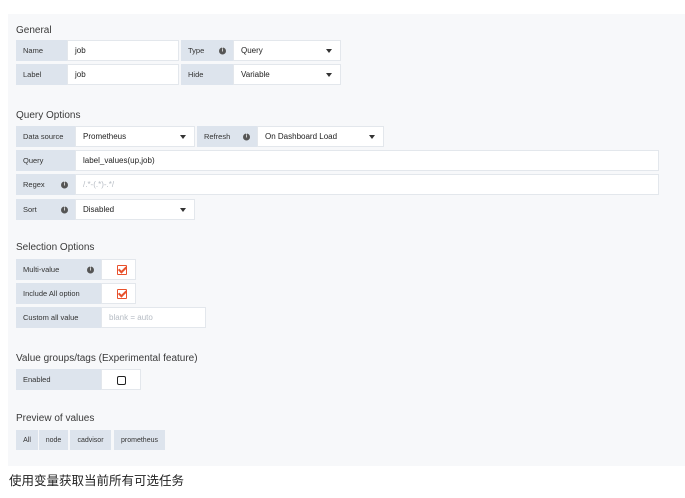  What do you see at coordinates (217, 136) in the screenshot?
I see `refresh-label-text: Refresh` at bounding box center [217, 136].